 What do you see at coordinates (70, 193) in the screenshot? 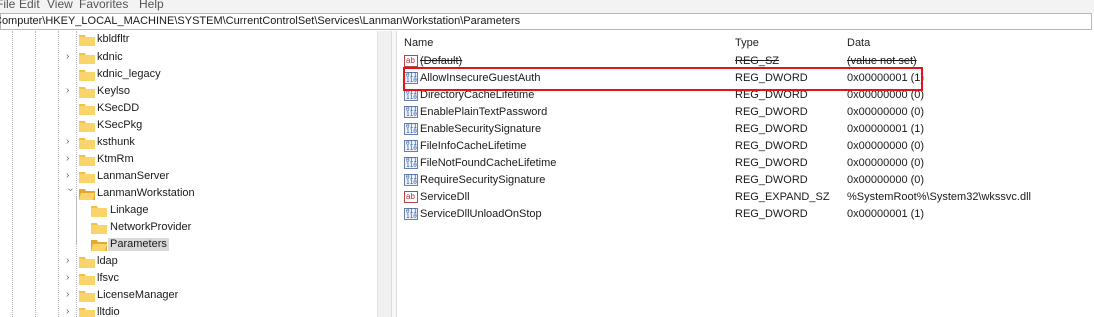
I see `chevron-down-icon: ›` at bounding box center [70, 193].